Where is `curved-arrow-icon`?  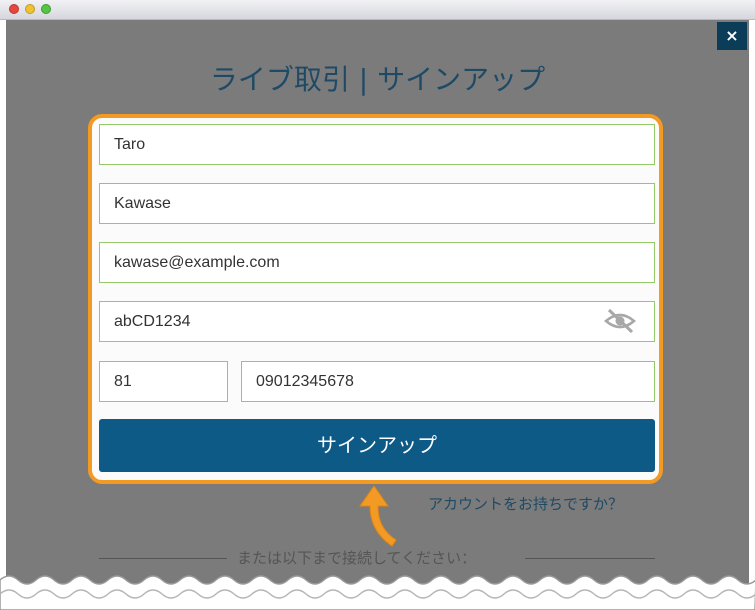
curved-arrow-icon is located at coordinates (378, 516).